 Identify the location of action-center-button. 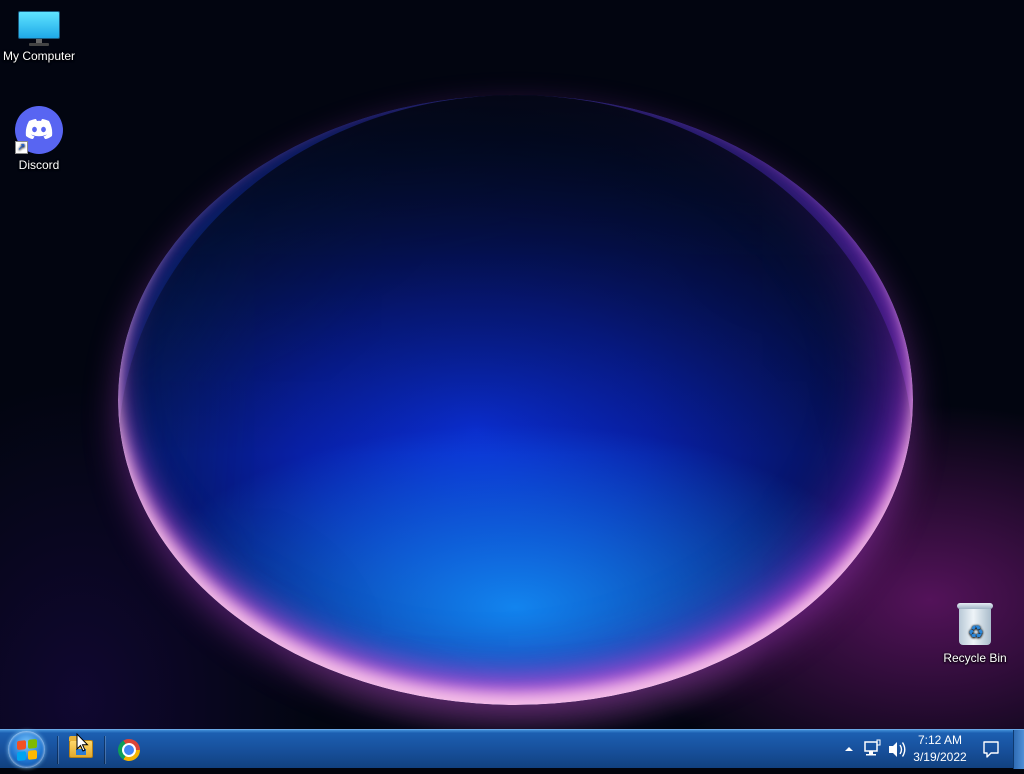
(991, 749).